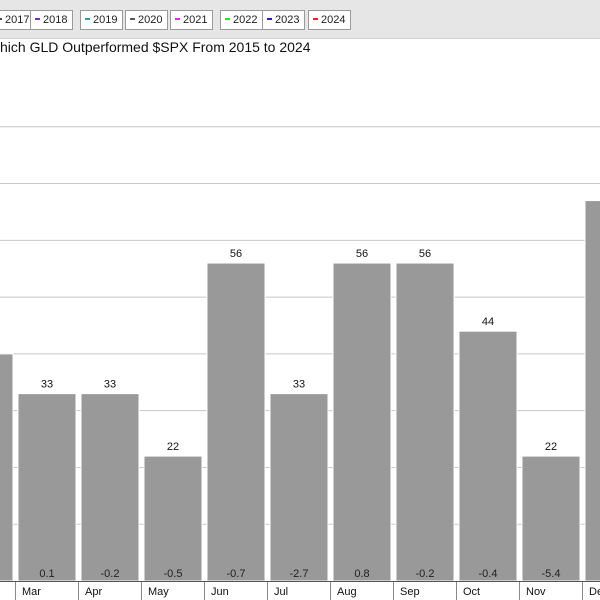 This screenshot has height=600, width=600. Describe the element at coordinates (536, 592) in the screenshot. I see `x-tick-label: Nov` at that location.